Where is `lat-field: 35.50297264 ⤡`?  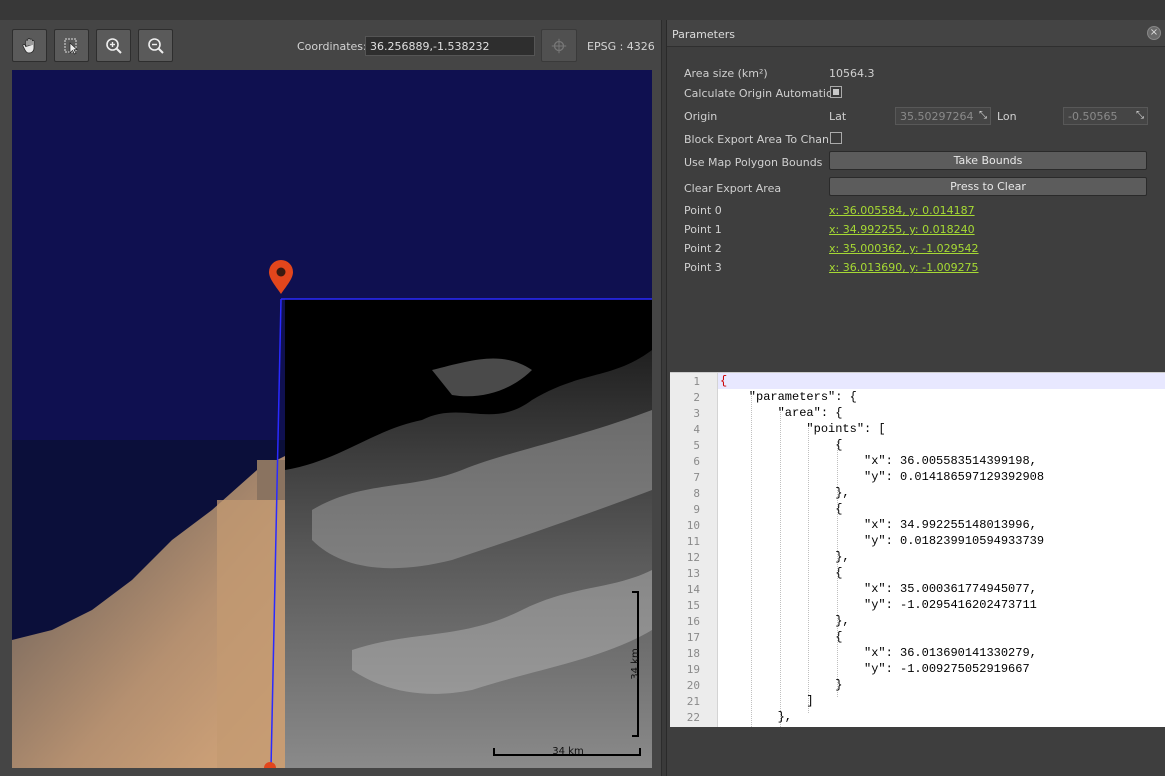
lat-field: 35.50297264 ⤡ is located at coordinates (943, 116).